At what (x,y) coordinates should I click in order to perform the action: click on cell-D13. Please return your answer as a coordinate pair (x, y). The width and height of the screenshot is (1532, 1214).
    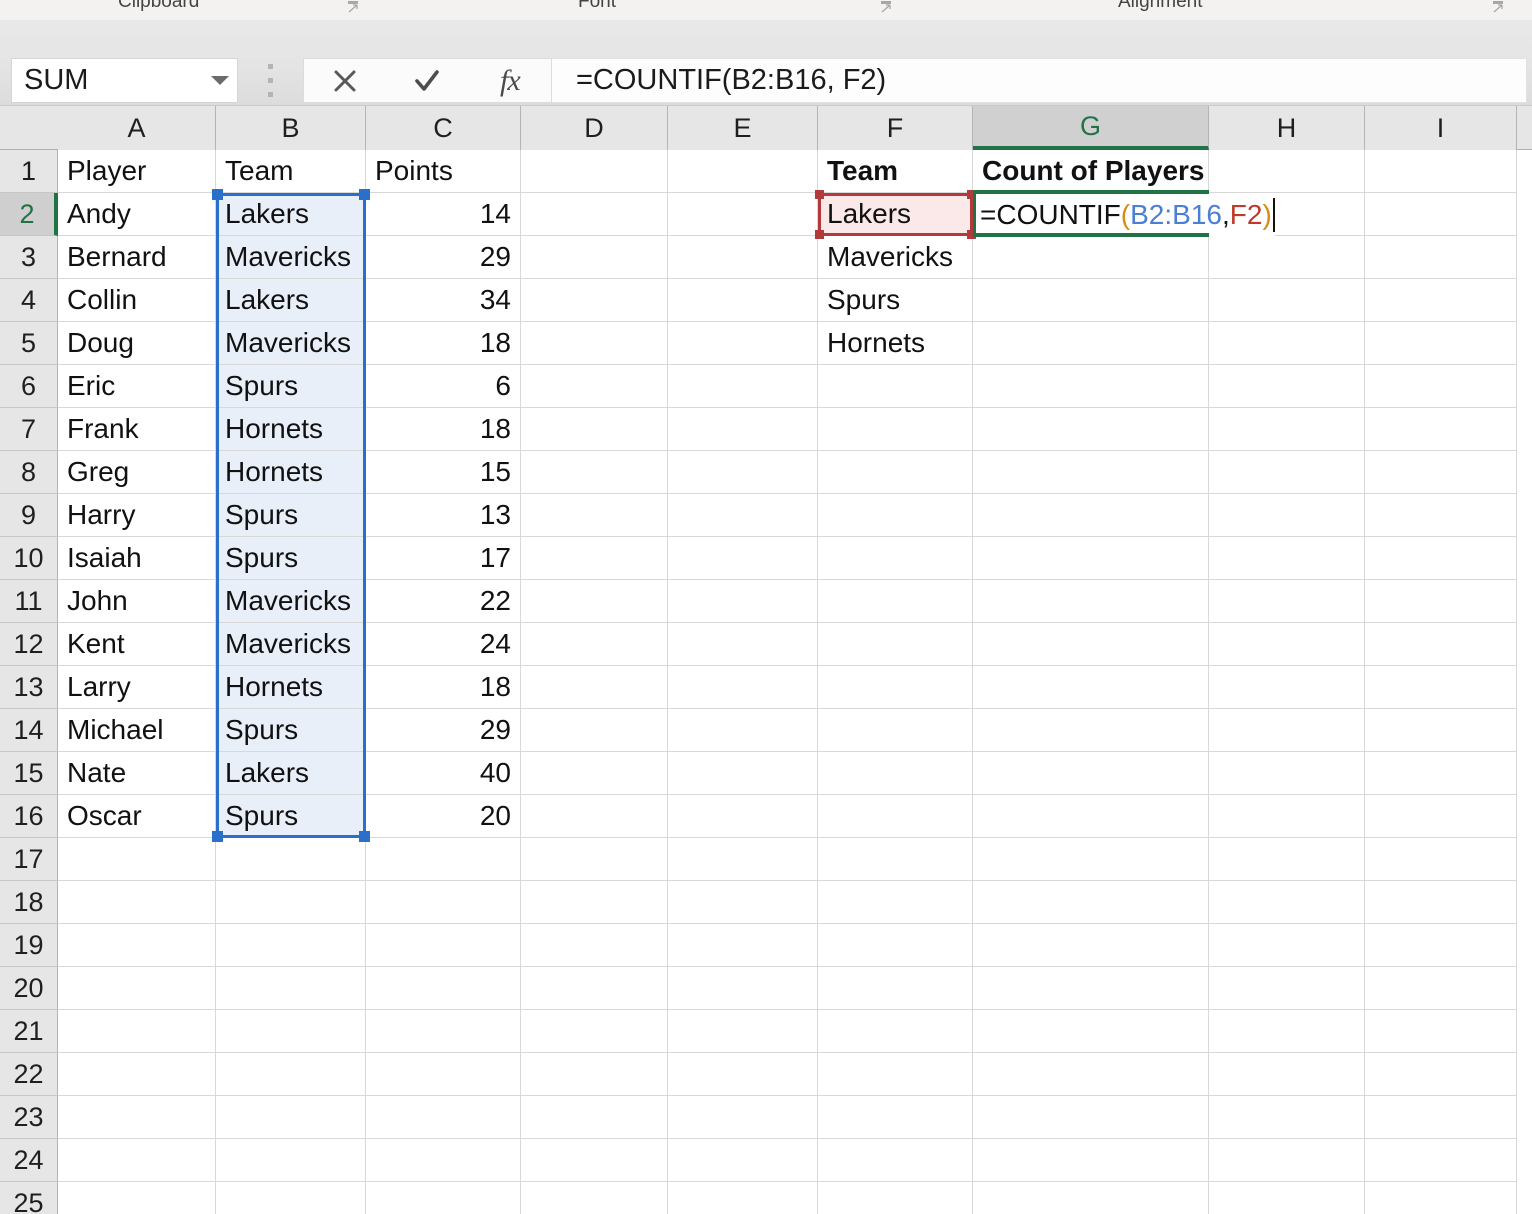
    Looking at the image, I should click on (594, 687).